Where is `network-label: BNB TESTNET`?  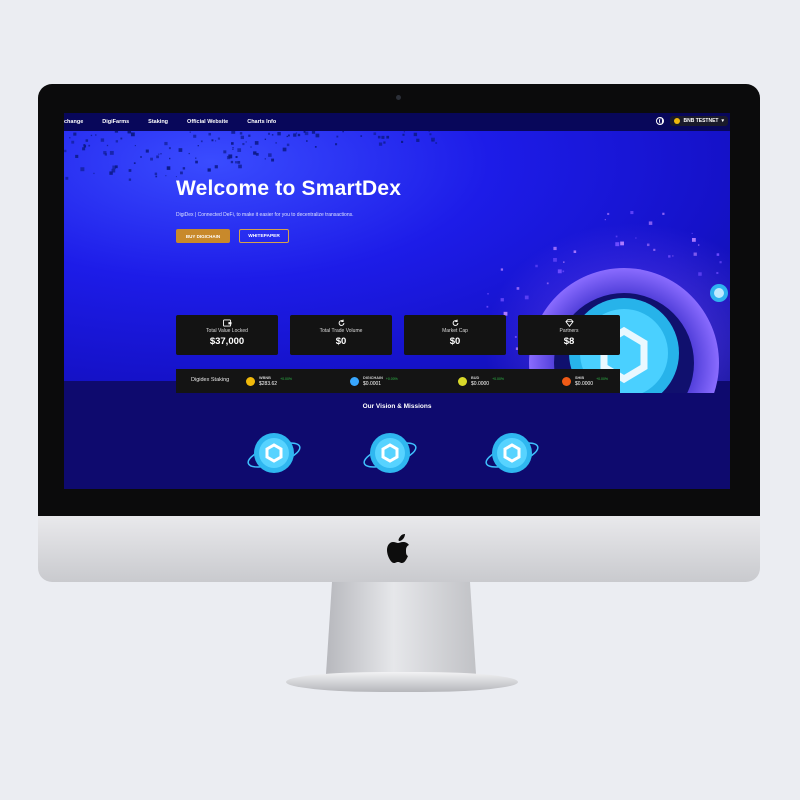 network-label: BNB TESTNET is located at coordinates (701, 121).